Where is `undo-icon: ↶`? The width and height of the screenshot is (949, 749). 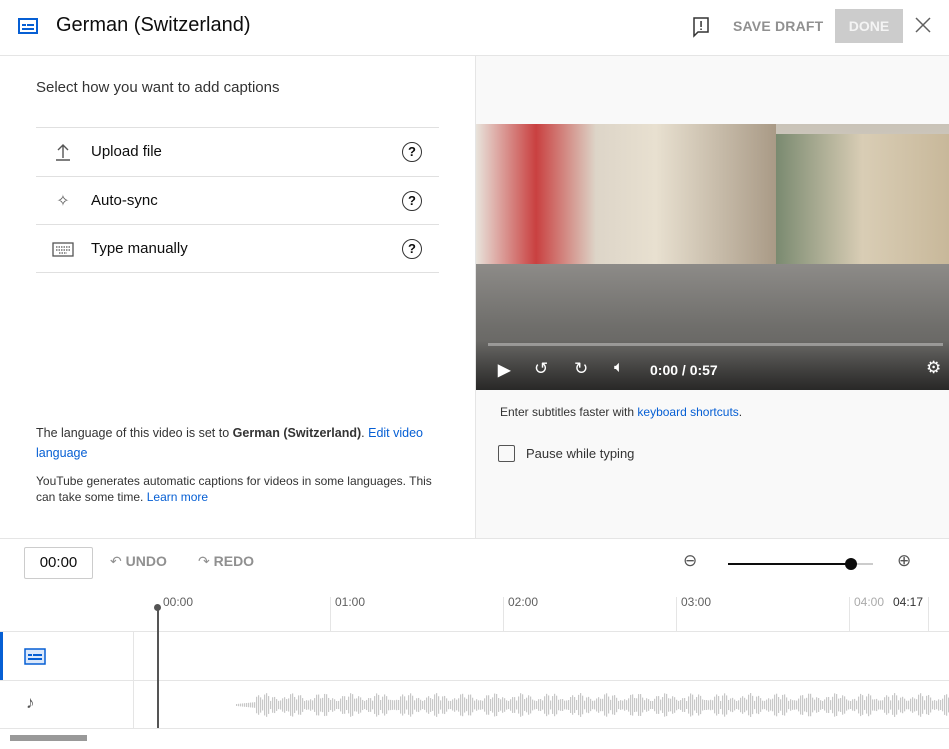
undo-icon: ↶ is located at coordinates (116, 561).